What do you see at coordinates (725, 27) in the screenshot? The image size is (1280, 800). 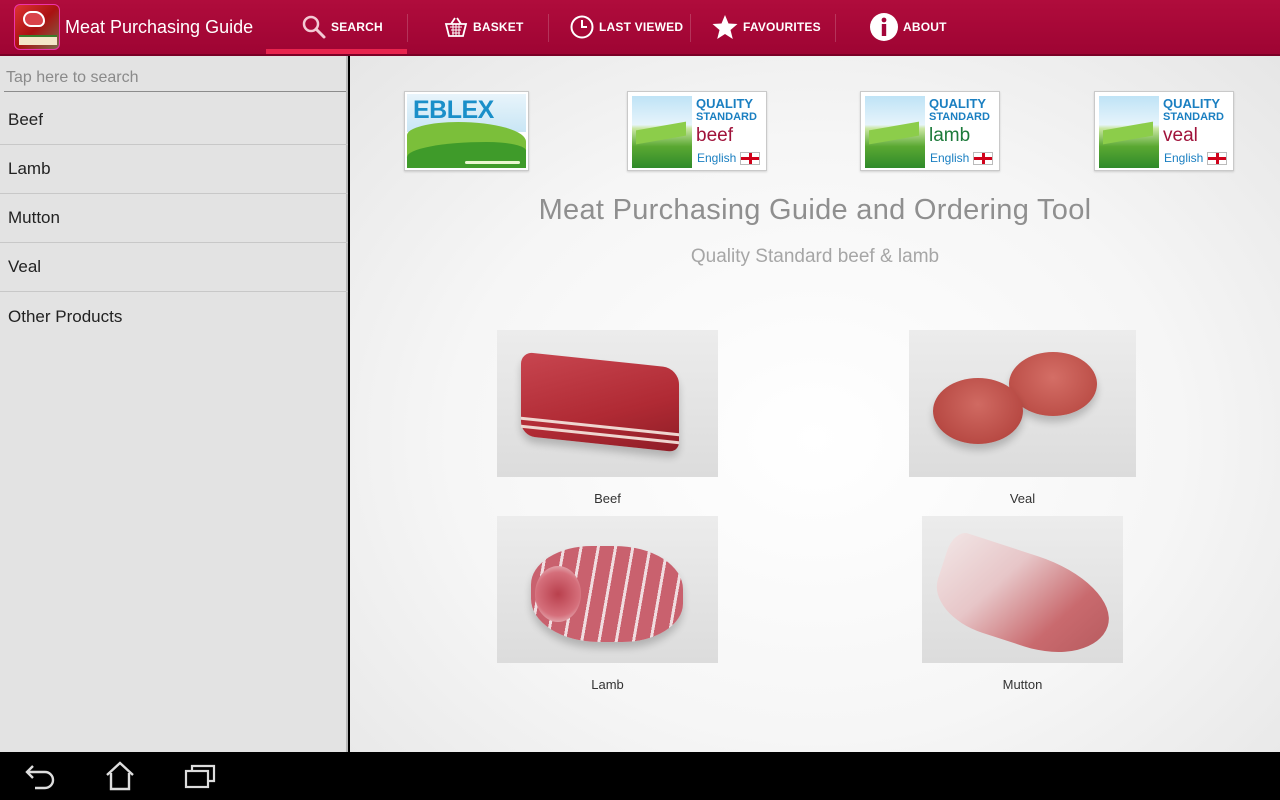 I see `star-icon` at bounding box center [725, 27].